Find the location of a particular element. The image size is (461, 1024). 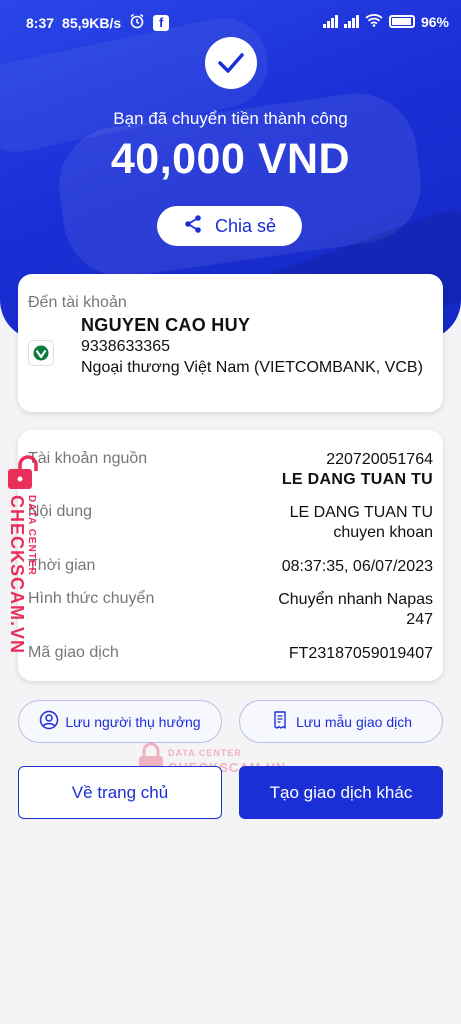

status-time: 8:37 is located at coordinates (40, 22).